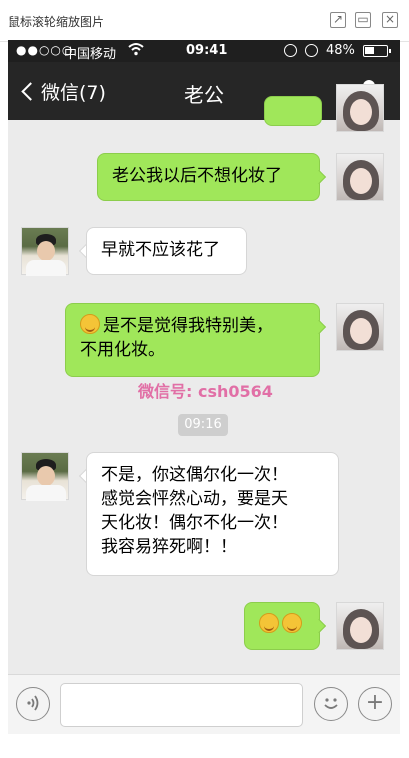  What do you see at coordinates (136, 49) in the screenshot?
I see `wifi-icon` at bounding box center [136, 49].